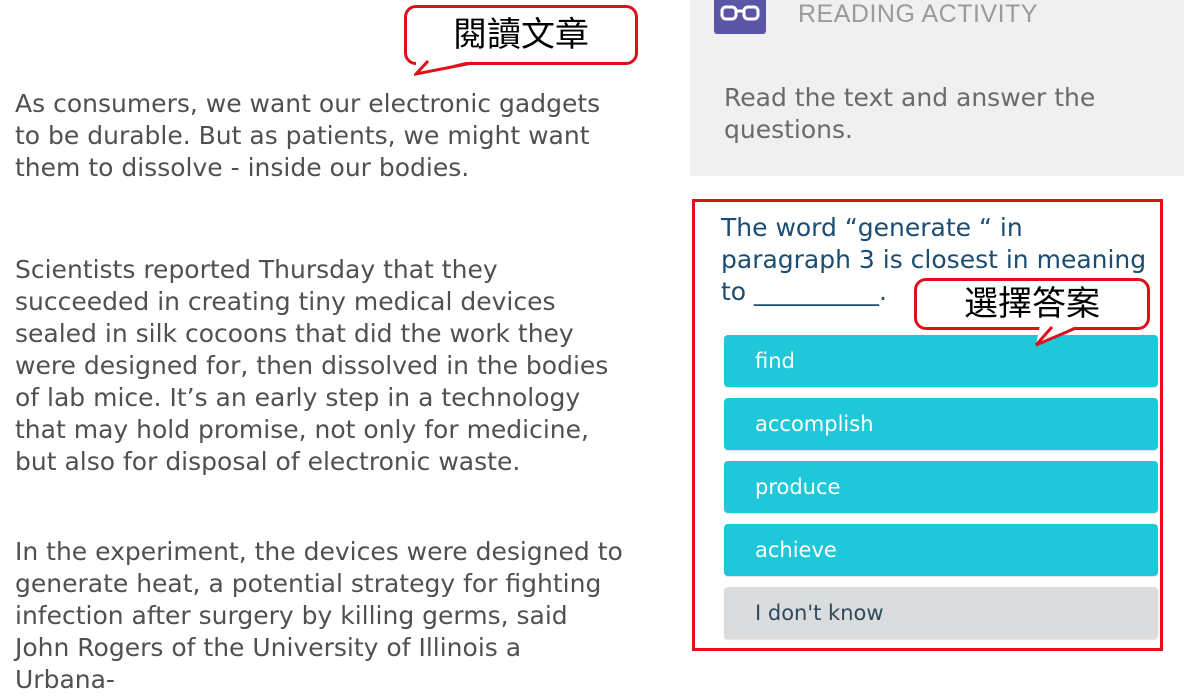 The height and width of the screenshot is (696, 1184). Describe the element at coordinates (521, 35) in the screenshot. I see `read-article-callout: 閱讀文章` at that location.